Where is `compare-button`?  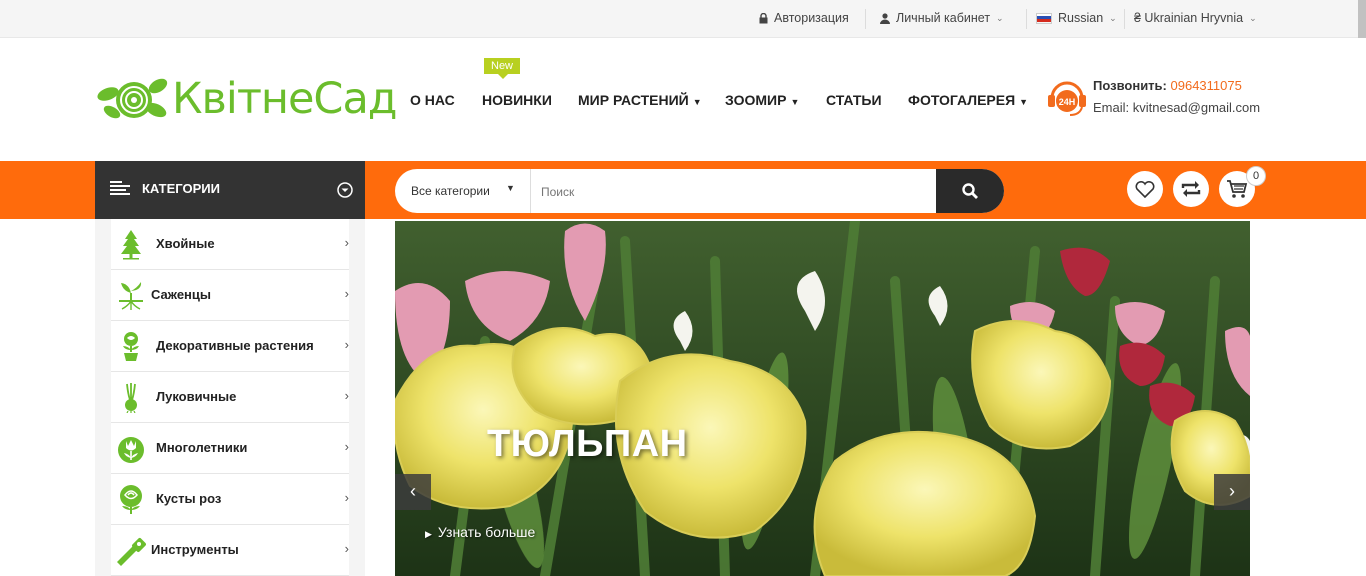
compare-button is located at coordinates (1191, 189).